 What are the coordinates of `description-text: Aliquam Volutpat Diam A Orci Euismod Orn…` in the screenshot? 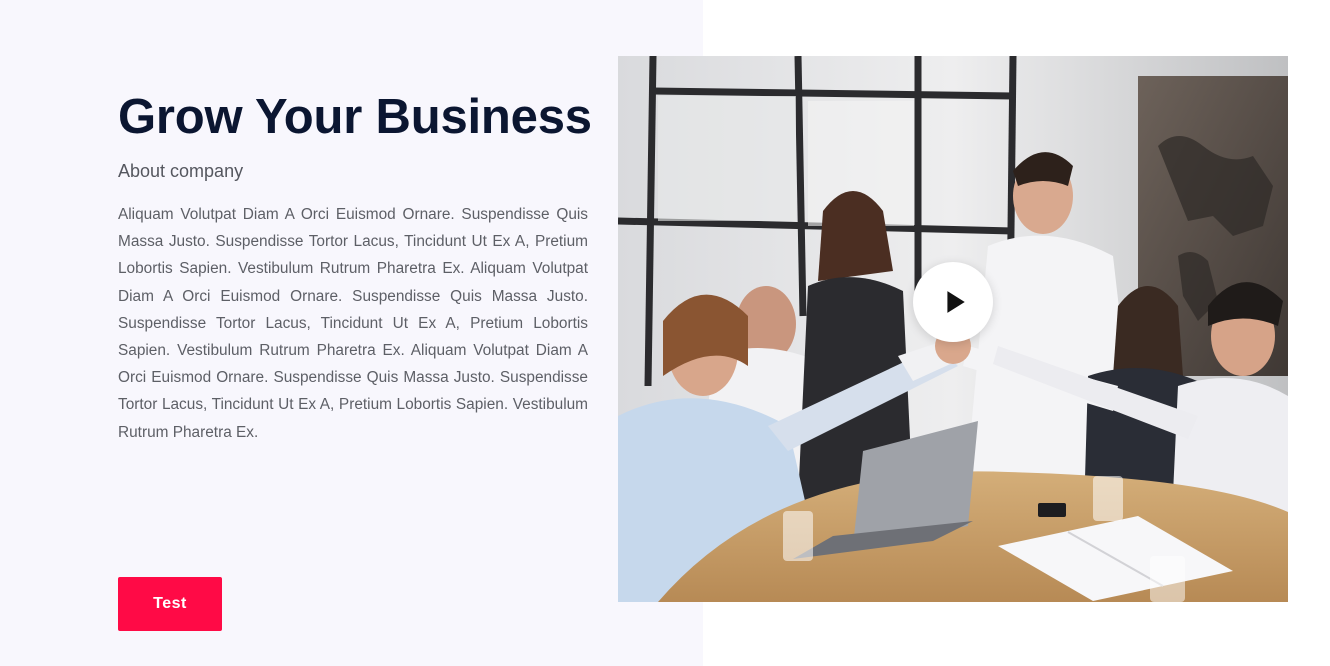 It's located at (353, 323).